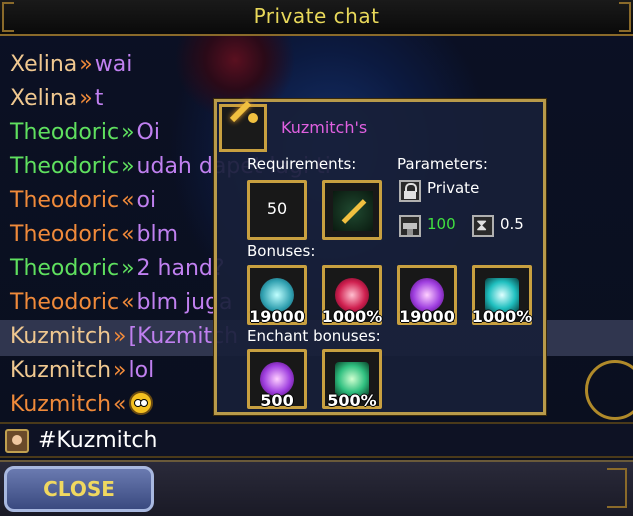  What do you see at coordinates (157, 234) in the screenshot?
I see `message-text: blm` at bounding box center [157, 234].